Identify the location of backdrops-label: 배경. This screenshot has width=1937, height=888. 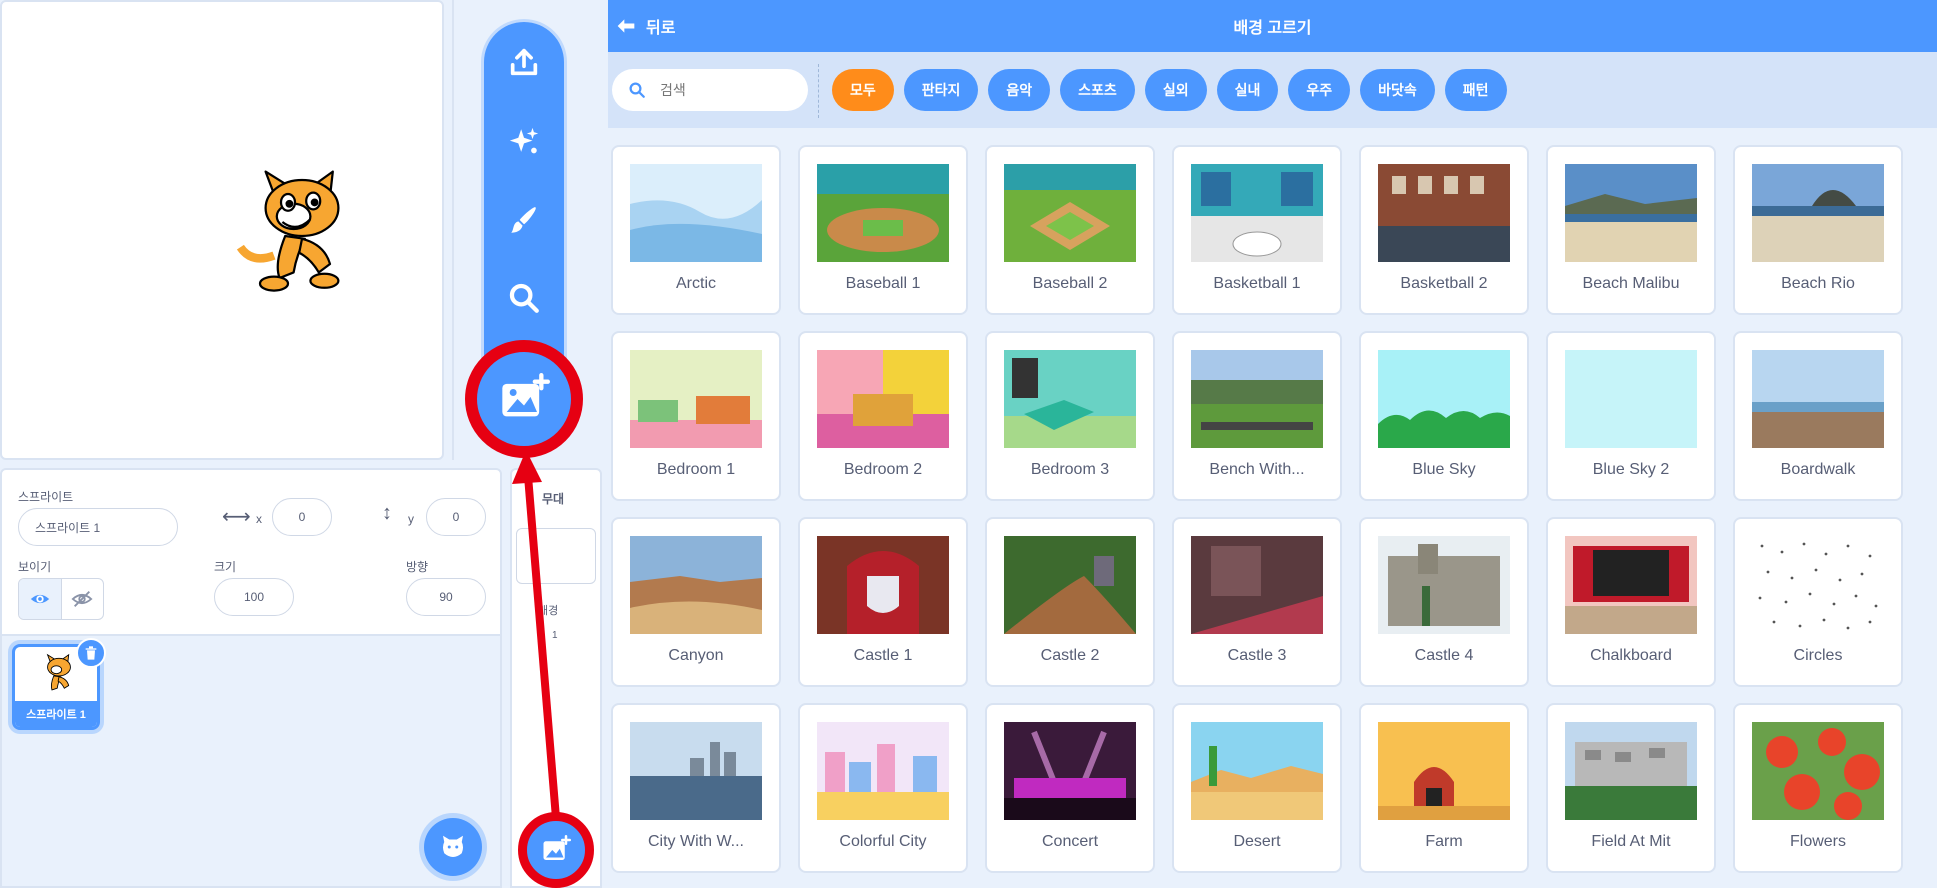
(548, 611).